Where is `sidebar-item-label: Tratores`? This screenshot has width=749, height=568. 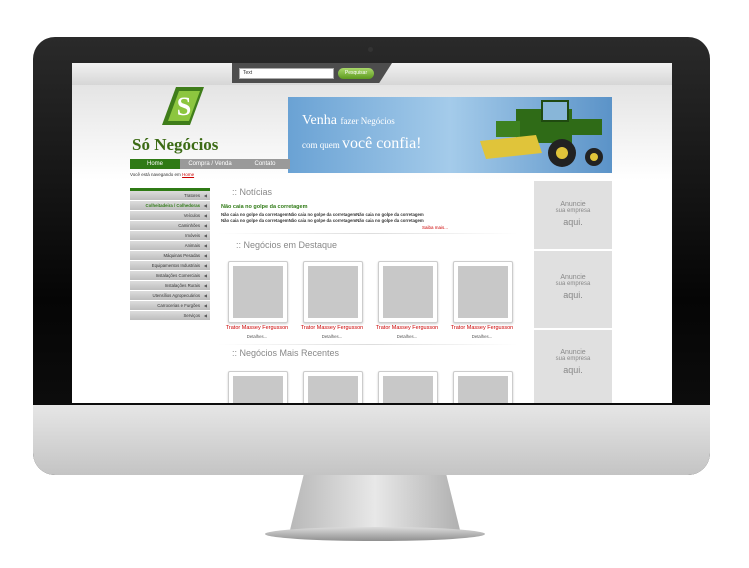
sidebar-item-label: Tratores is located at coordinates (192, 195).